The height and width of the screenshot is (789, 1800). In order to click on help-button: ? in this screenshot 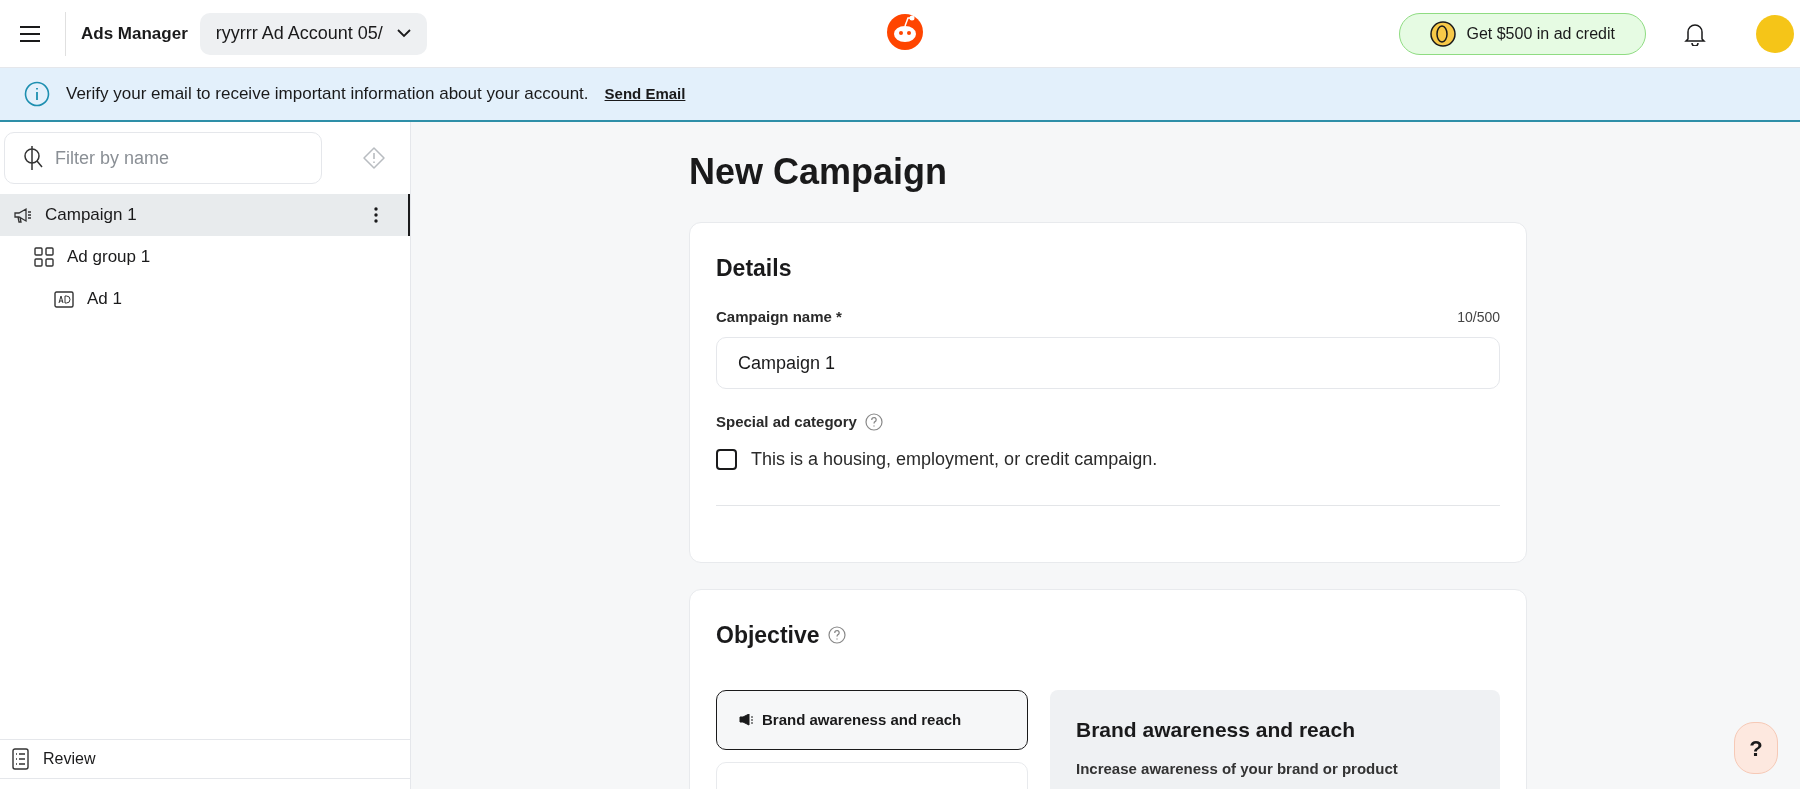, I will do `click(1756, 748)`.